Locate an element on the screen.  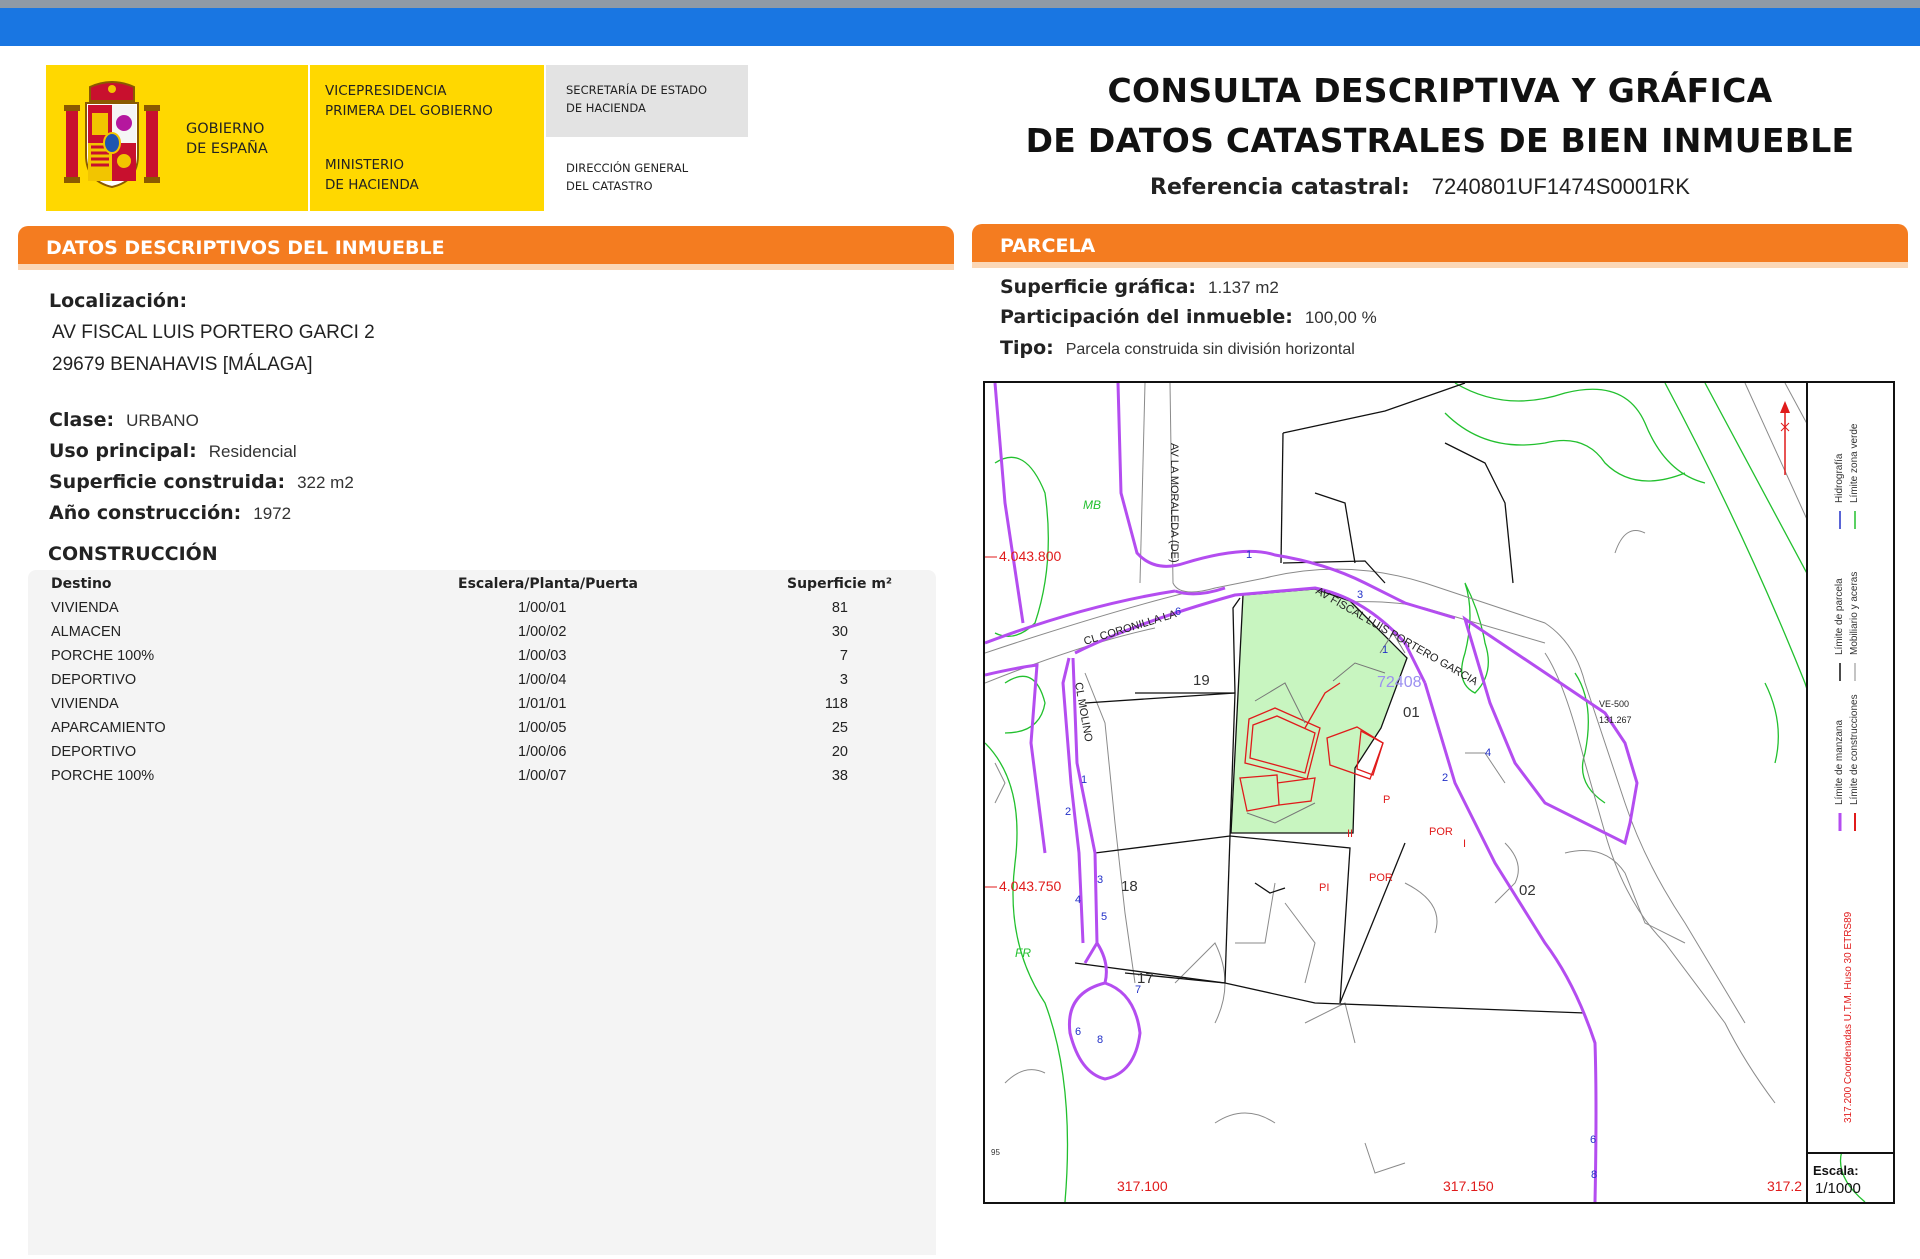
logo-secretaria-line1: SECRETARÍA DE ESTADO is located at coordinates (637, 90).